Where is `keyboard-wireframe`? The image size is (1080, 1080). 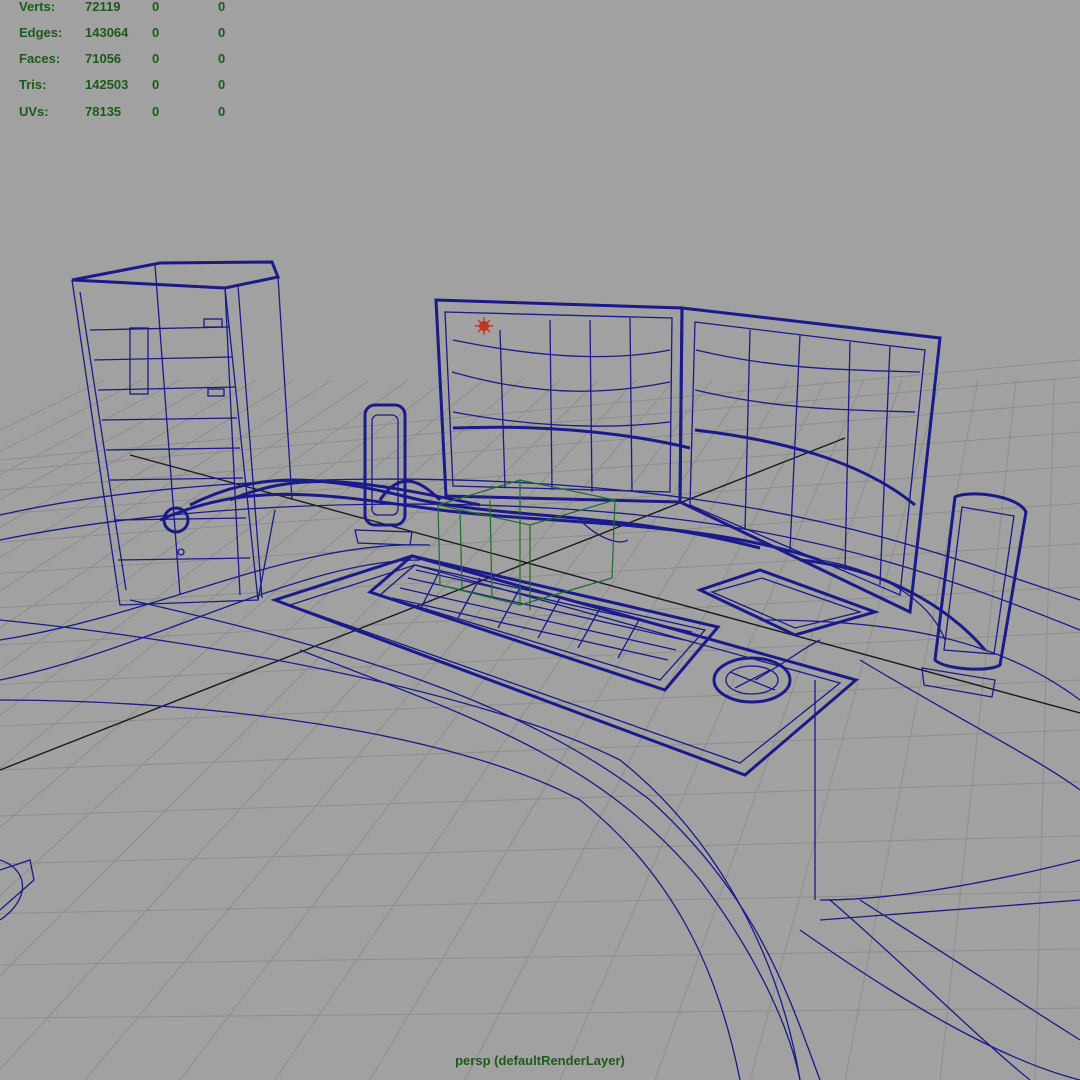
keyboard-wireframe is located at coordinates (544, 623).